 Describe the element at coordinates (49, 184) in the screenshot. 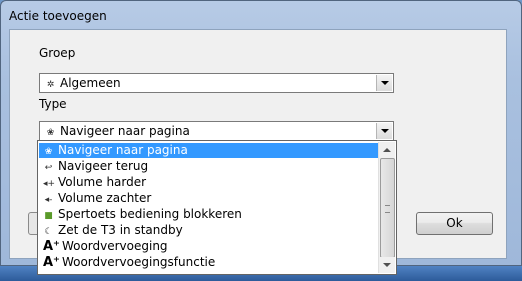

I see `speaker-up-icon: ◂+` at that location.